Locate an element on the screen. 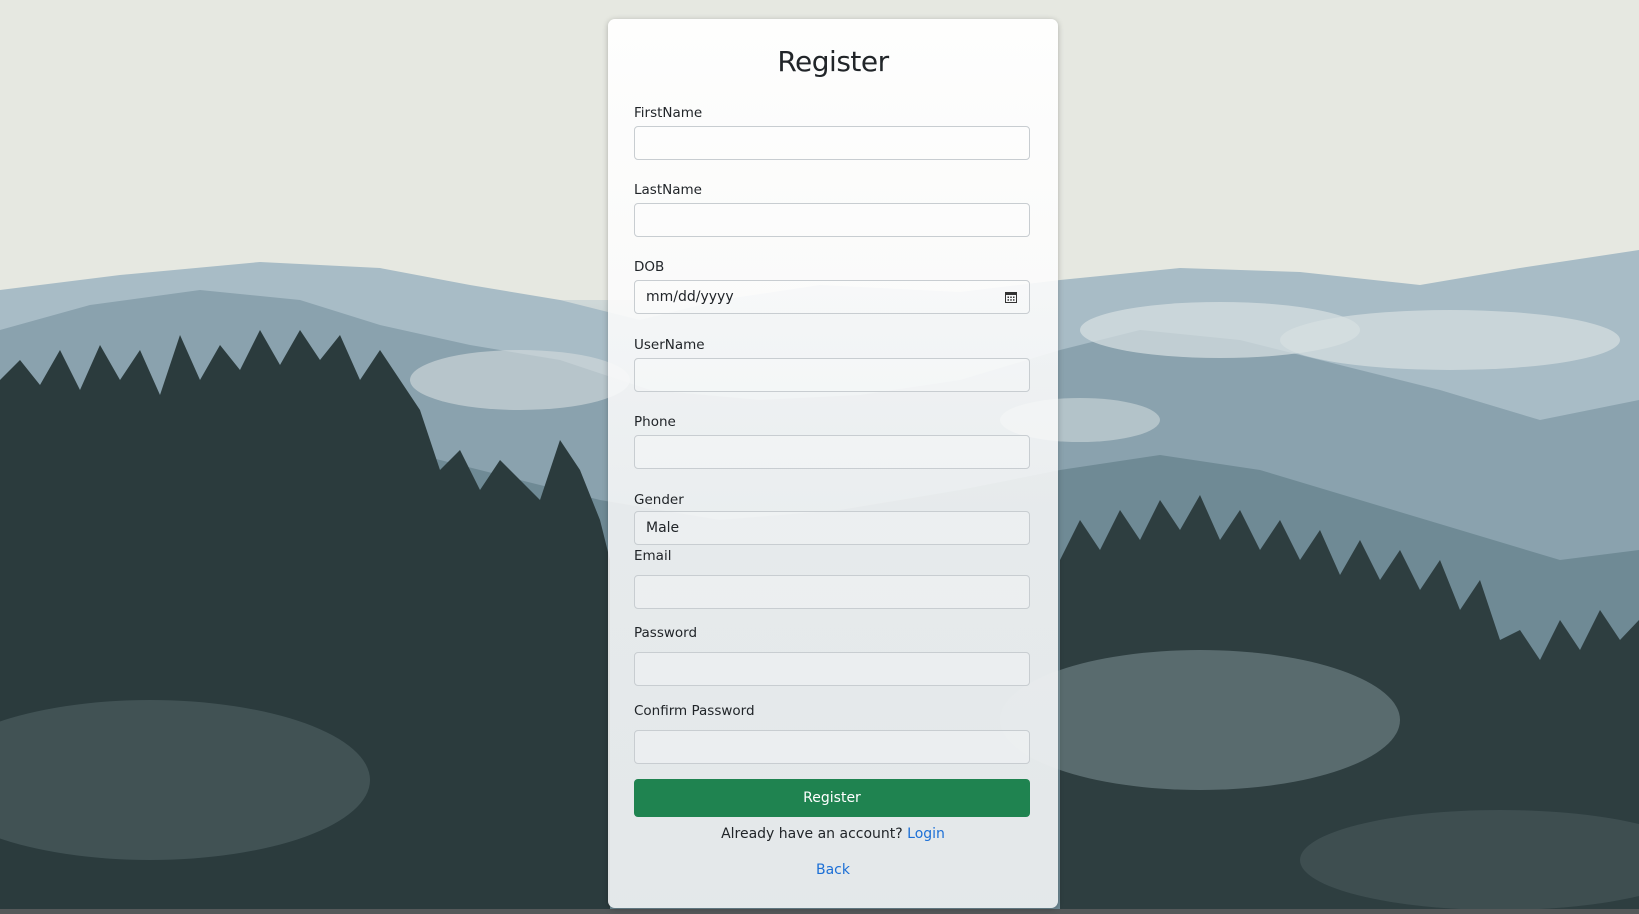  password-input is located at coordinates (832, 669).